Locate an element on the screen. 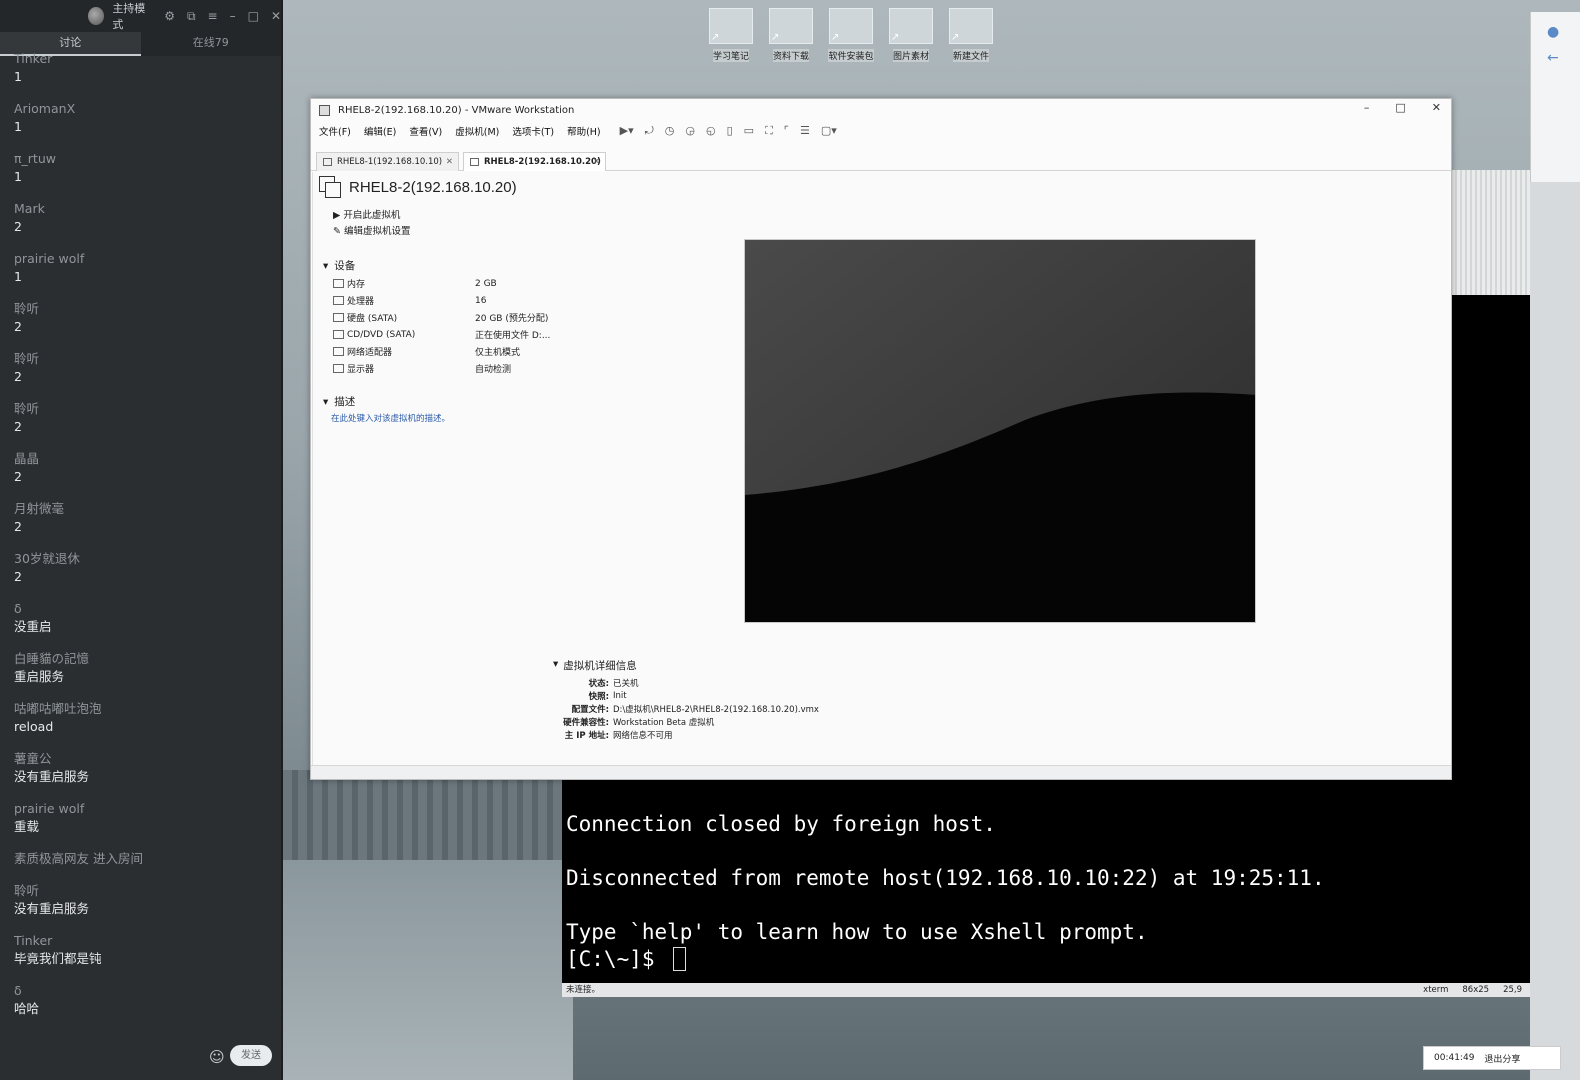  chat-username: 30岁就退休 is located at coordinates (140, 559).